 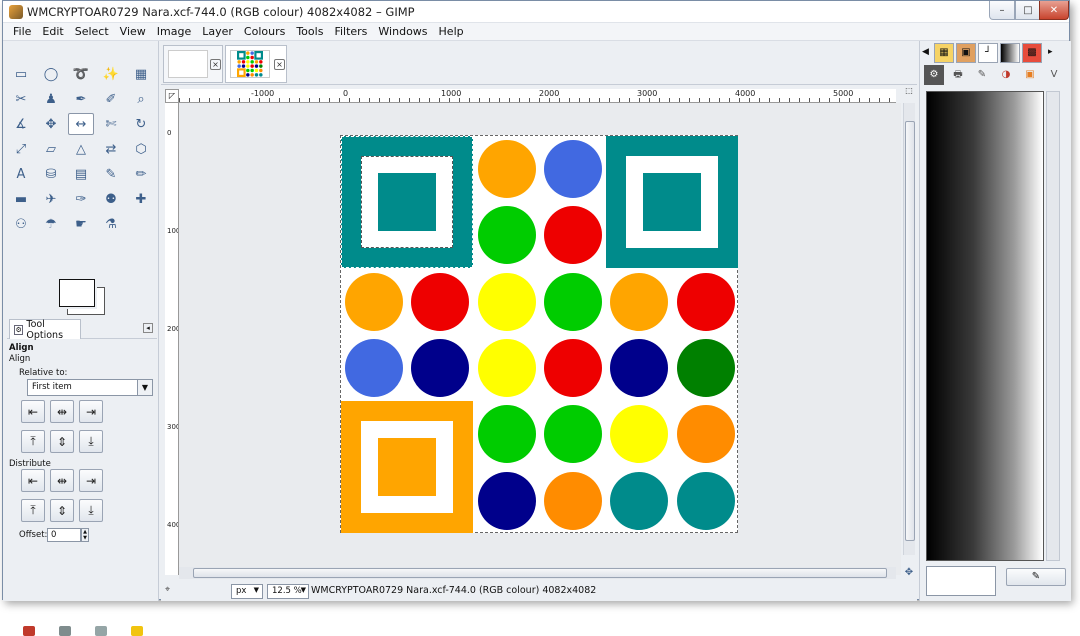 I want to click on bucket-fill-icon: ⛁, so click(x=51, y=174).